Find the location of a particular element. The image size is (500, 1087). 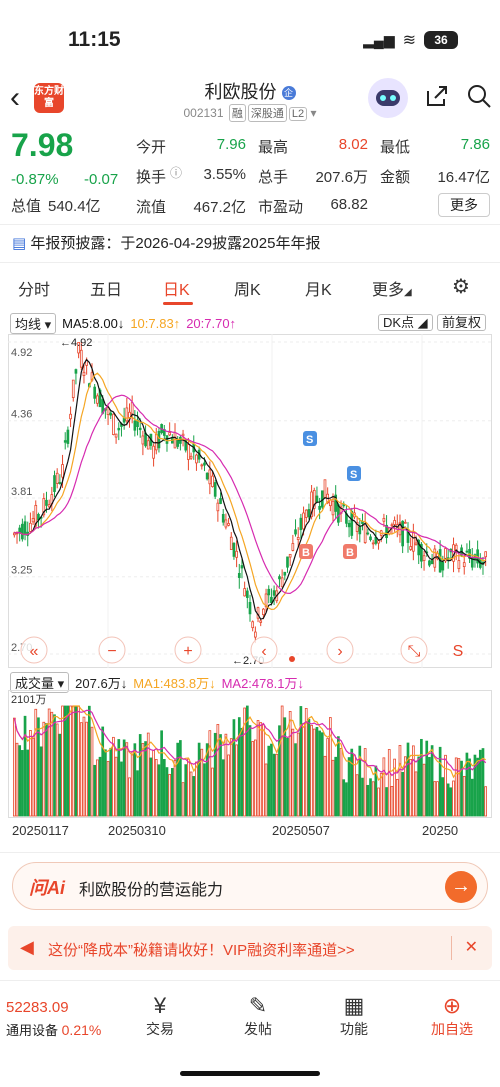

arrow-right-icon: → is located at coordinates (461, 887).